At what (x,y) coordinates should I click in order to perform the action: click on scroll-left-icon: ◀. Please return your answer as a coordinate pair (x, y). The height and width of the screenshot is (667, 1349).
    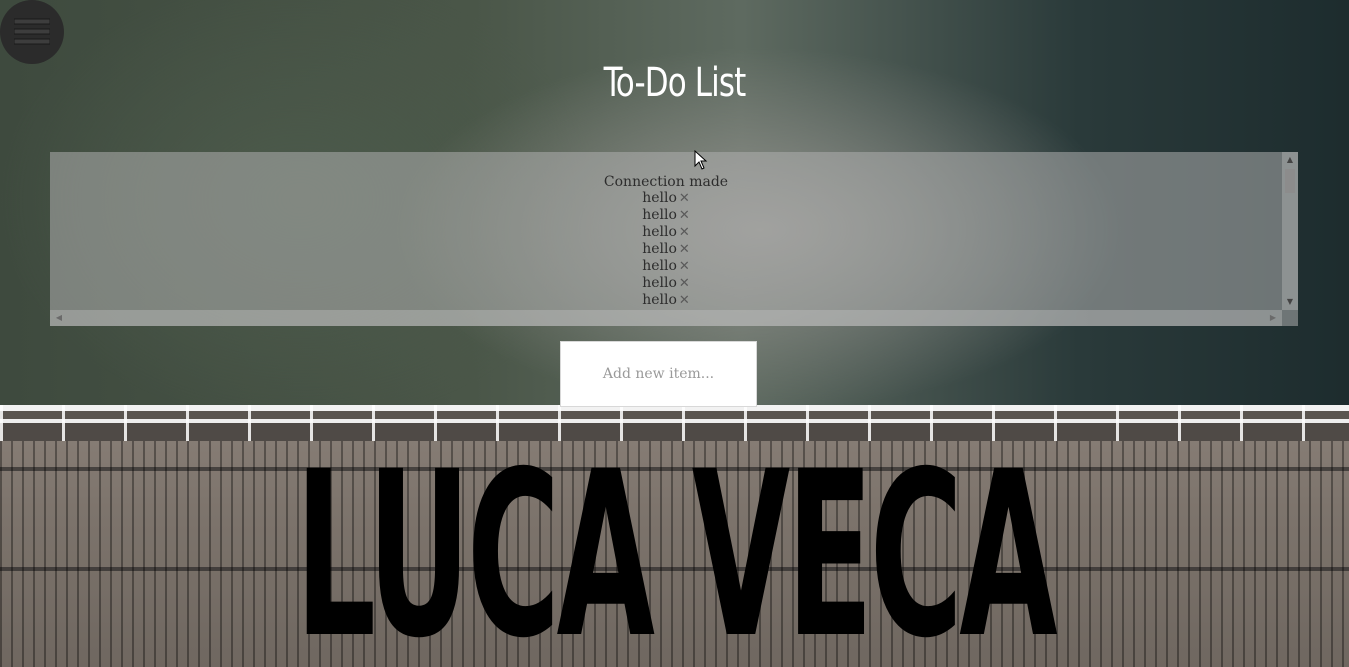
    Looking at the image, I should click on (59, 318).